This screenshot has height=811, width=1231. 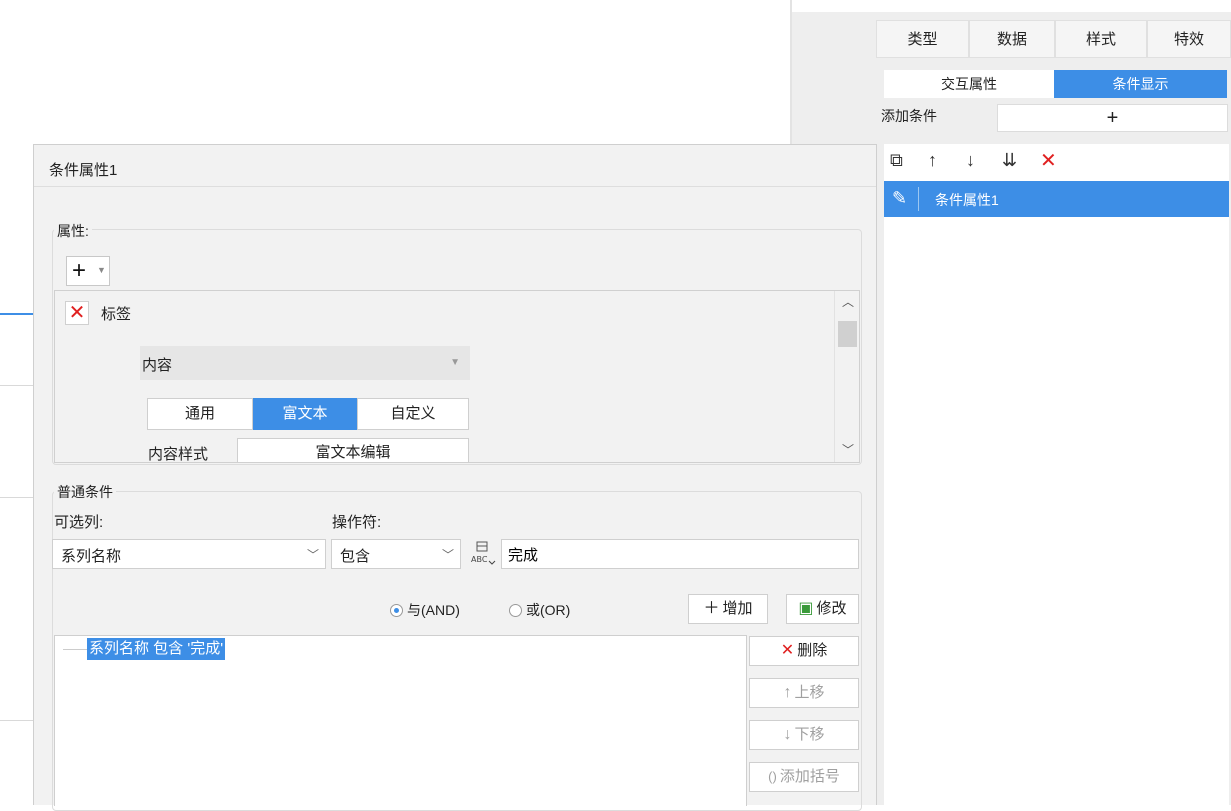 I want to click on tab-style: 样式, so click(x=1101, y=39).